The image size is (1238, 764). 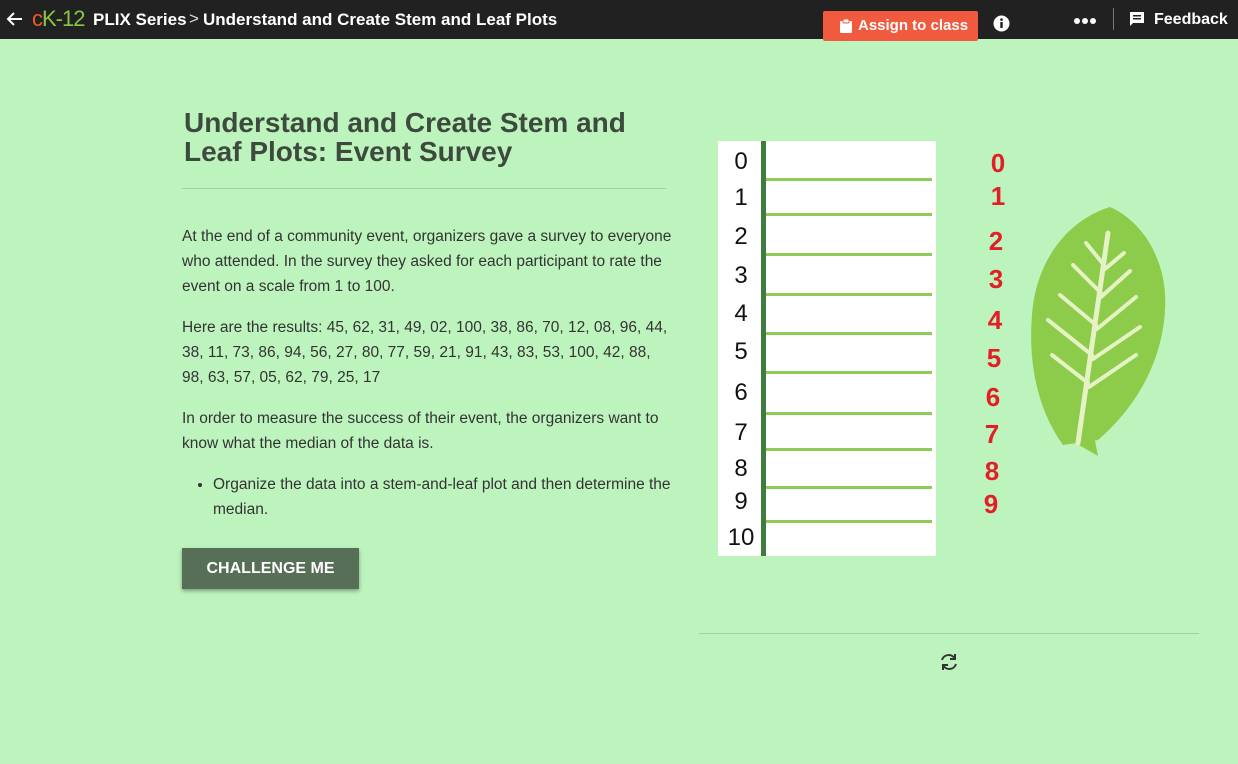 I want to click on draggable-number: 7, so click(x=992, y=434).